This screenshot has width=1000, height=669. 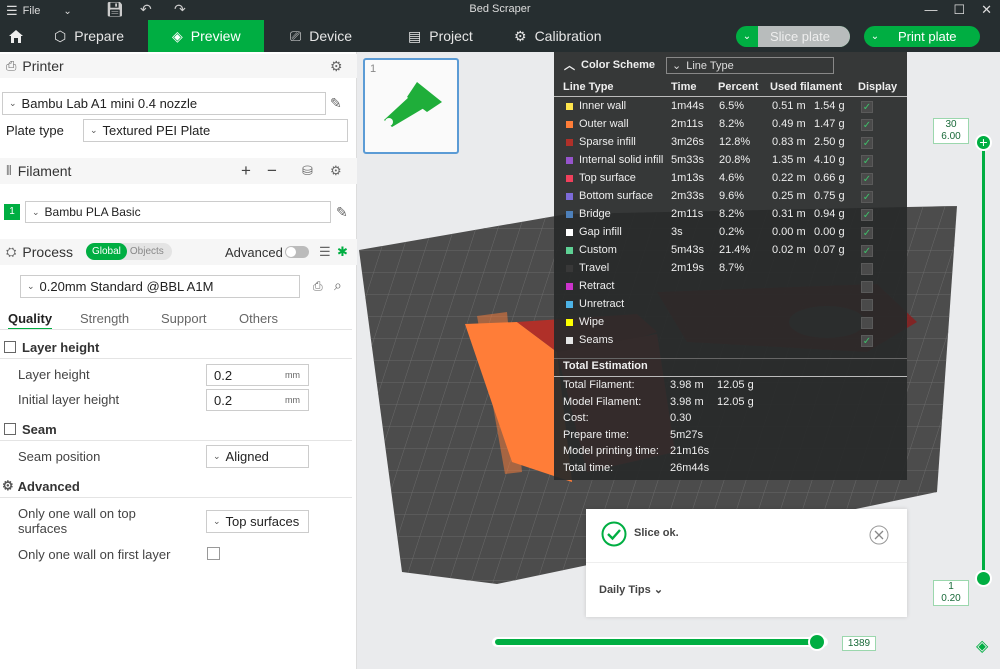 I want to click on home-icon, so click(x=16, y=36).